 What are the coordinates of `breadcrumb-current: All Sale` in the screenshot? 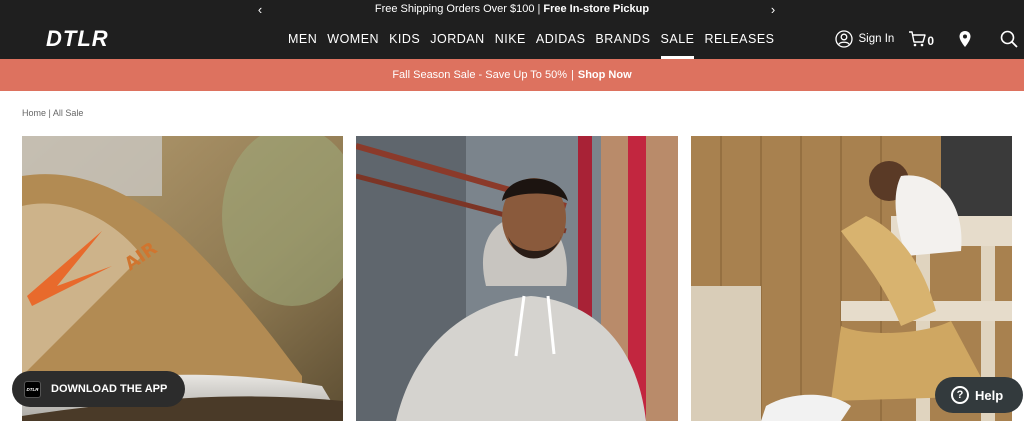 It's located at (68, 113).